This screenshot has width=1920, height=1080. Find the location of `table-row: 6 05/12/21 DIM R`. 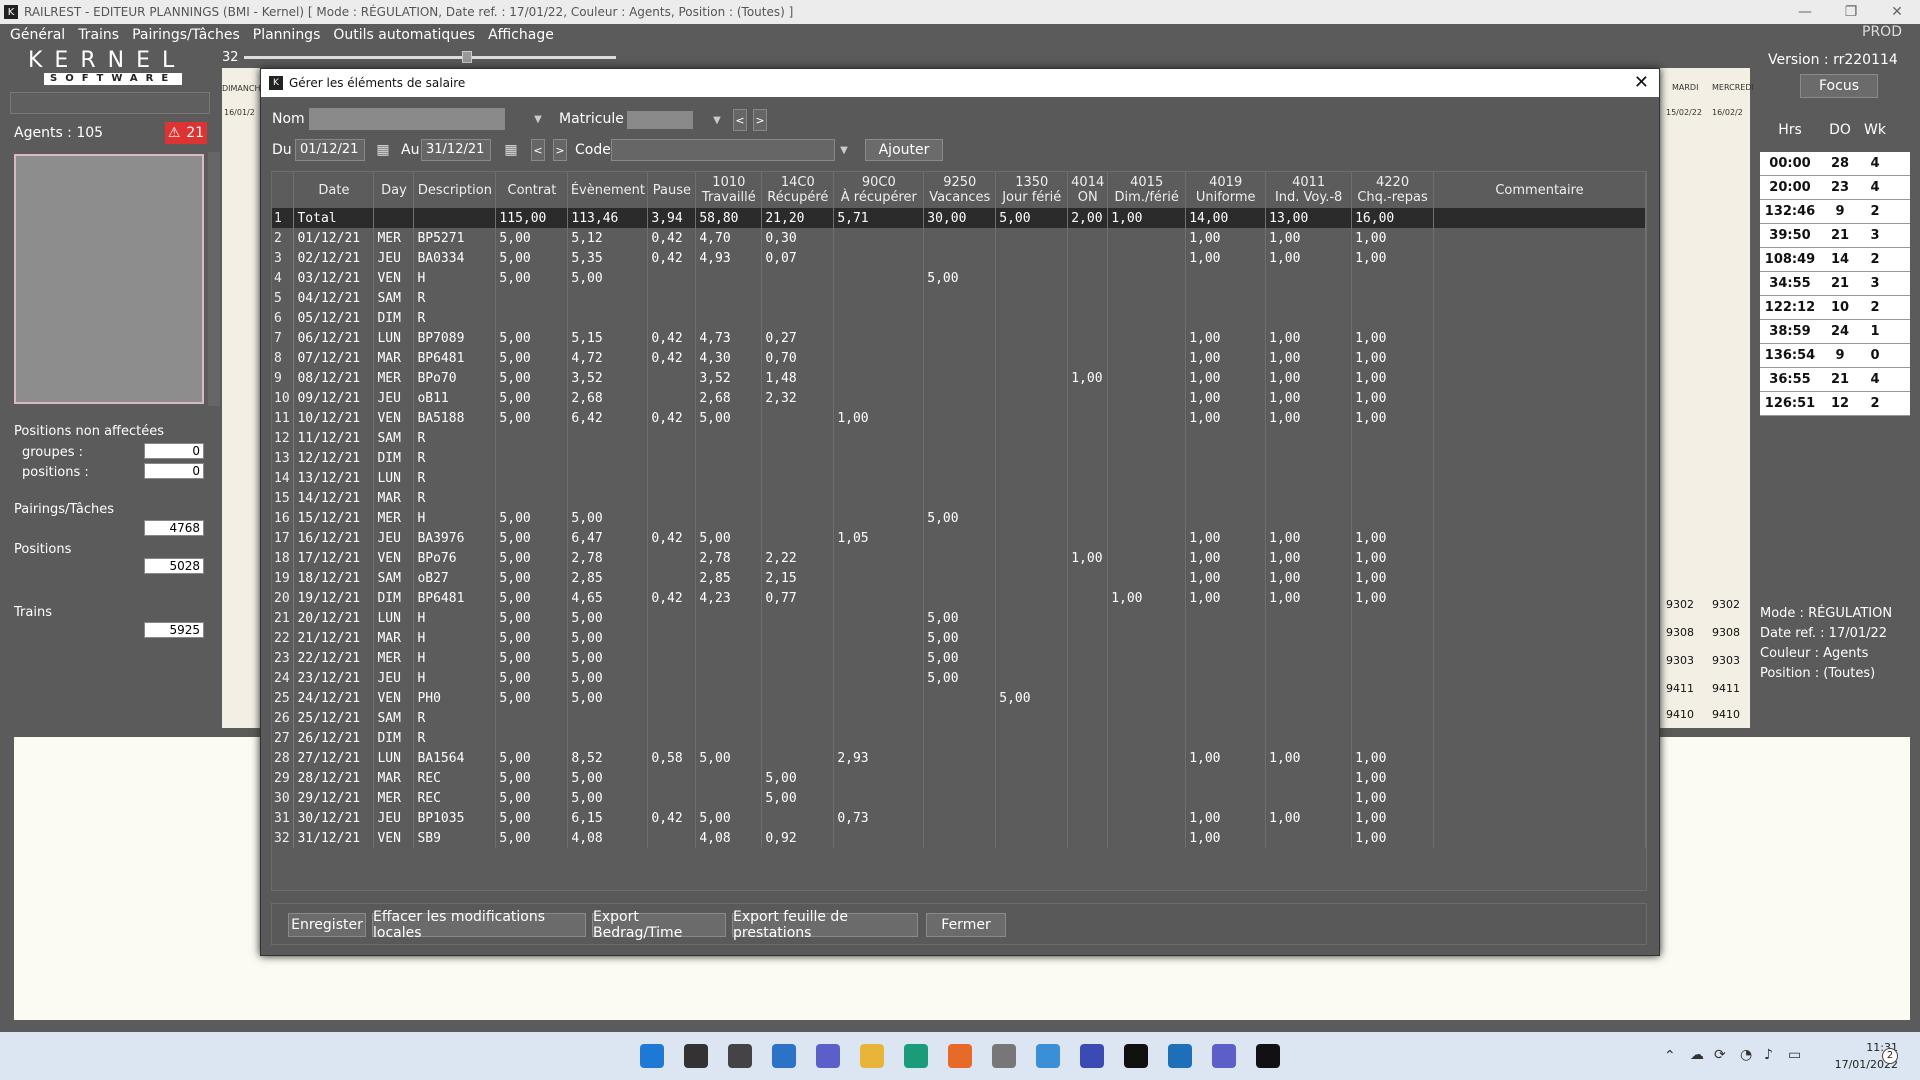

table-row: 6 05/12/21 DIM R is located at coordinates (959, 318).